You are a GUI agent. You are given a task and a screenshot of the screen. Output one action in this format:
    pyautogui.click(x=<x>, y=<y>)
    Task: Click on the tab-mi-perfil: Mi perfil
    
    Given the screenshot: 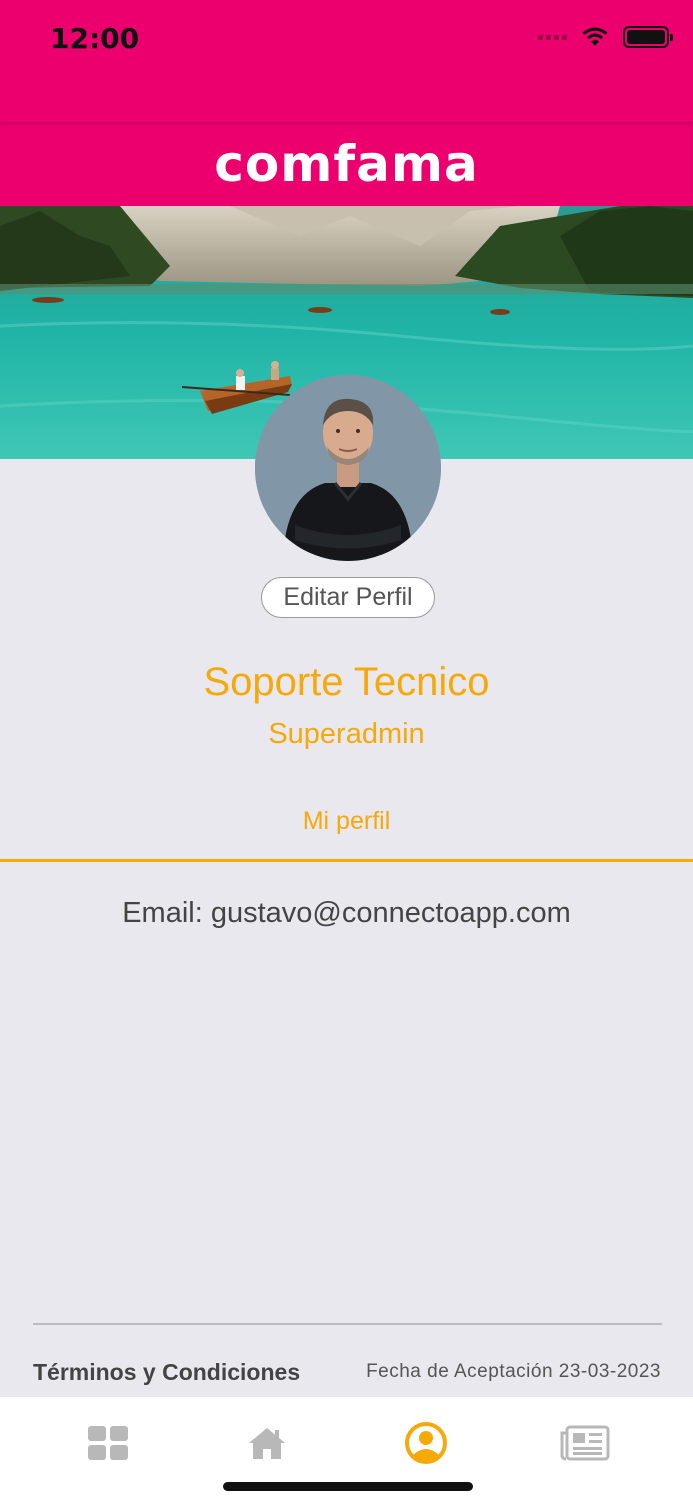 What is the action you would take?
    pyautogui.click(x=346, y=821)
    